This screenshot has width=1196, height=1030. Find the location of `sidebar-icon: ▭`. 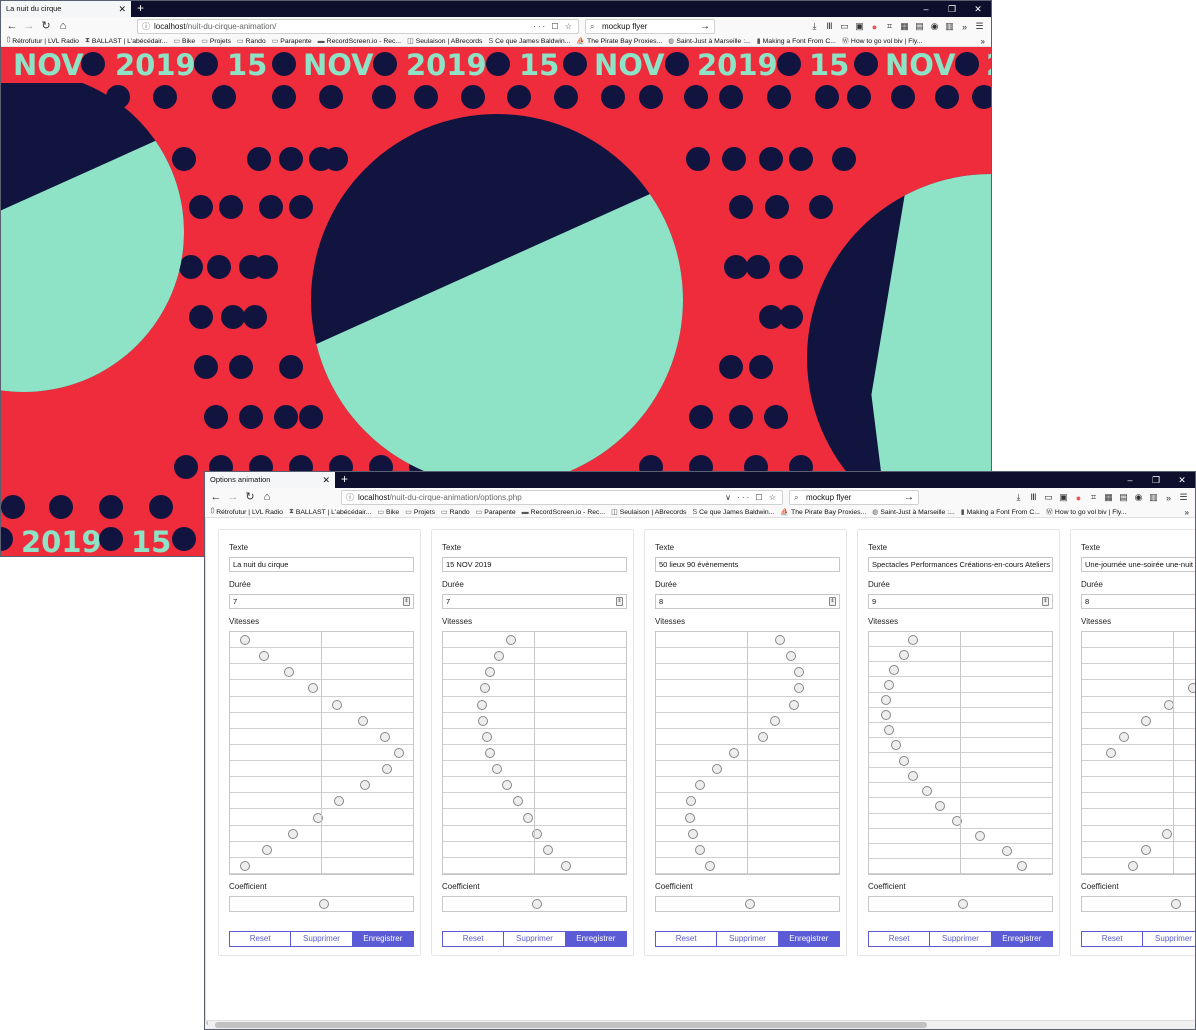

sidebar-icon: ▭ is located at coordinates (844, 26).